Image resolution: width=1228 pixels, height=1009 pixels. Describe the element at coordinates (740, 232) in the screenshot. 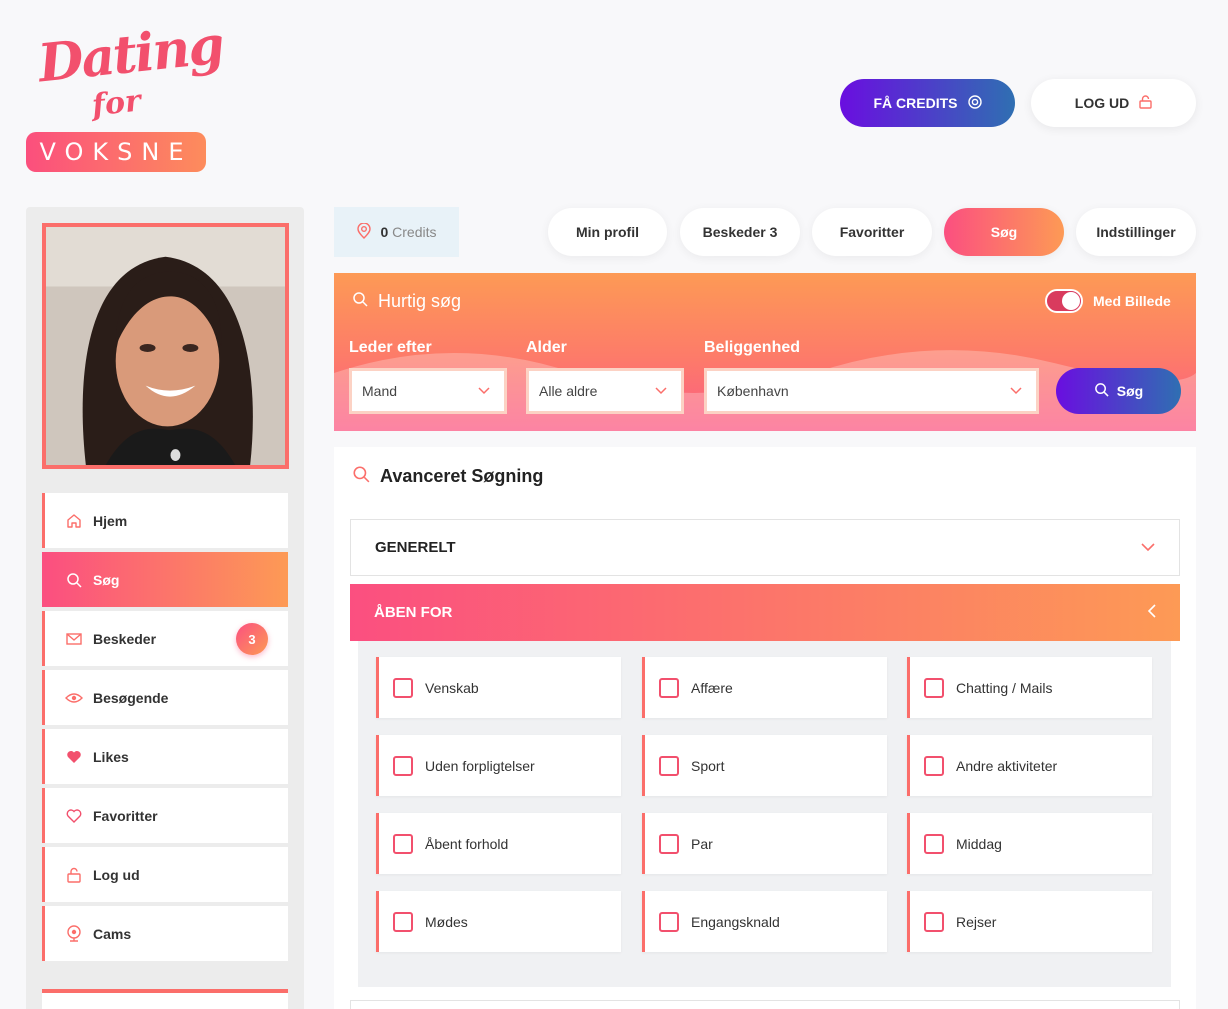

I see `tab-messages: Beskeder 3` at that location.